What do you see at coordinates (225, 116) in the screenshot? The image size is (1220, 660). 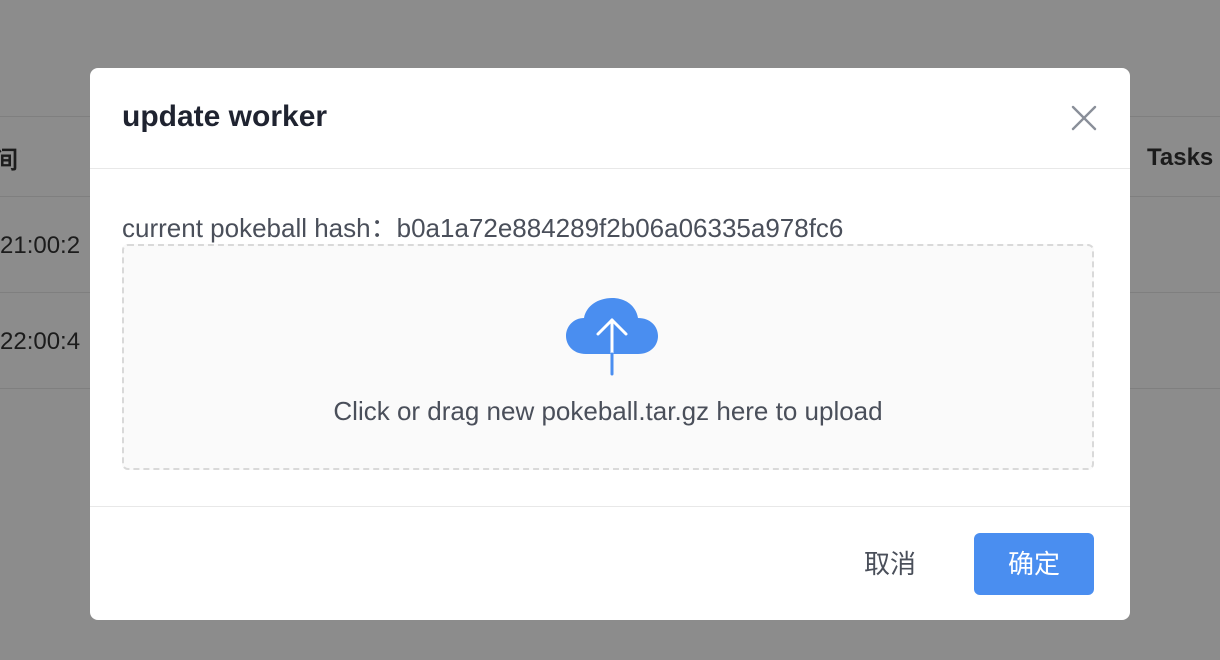 I see `dialog-title: update worker` at bounding box center [225, 116].